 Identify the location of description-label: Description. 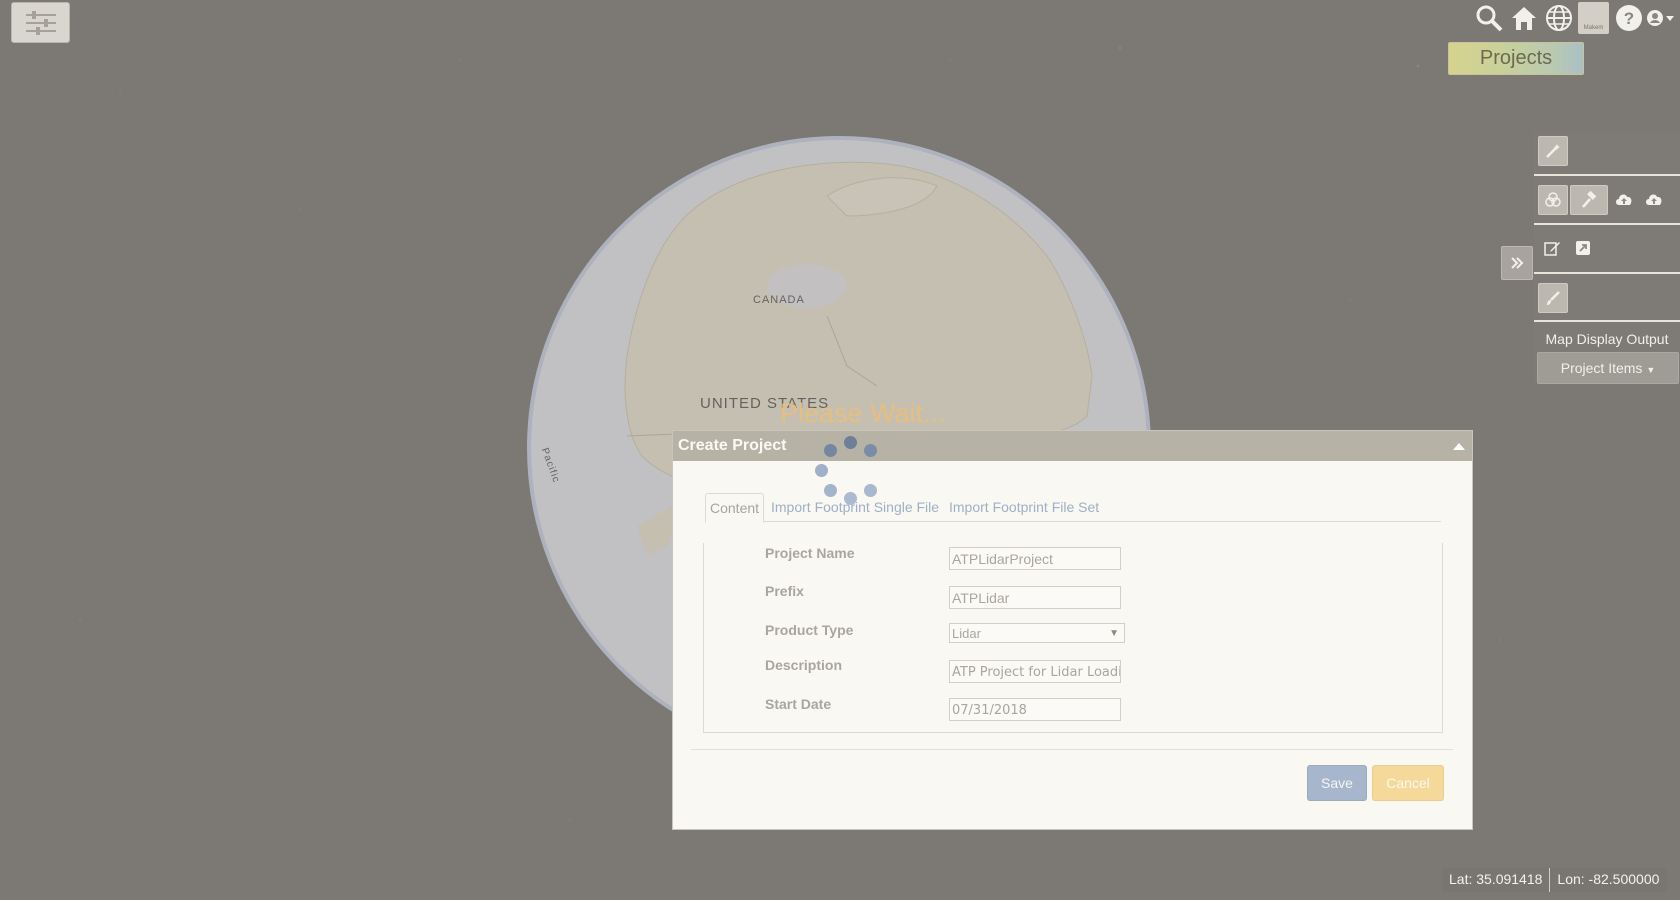
(804, 665).